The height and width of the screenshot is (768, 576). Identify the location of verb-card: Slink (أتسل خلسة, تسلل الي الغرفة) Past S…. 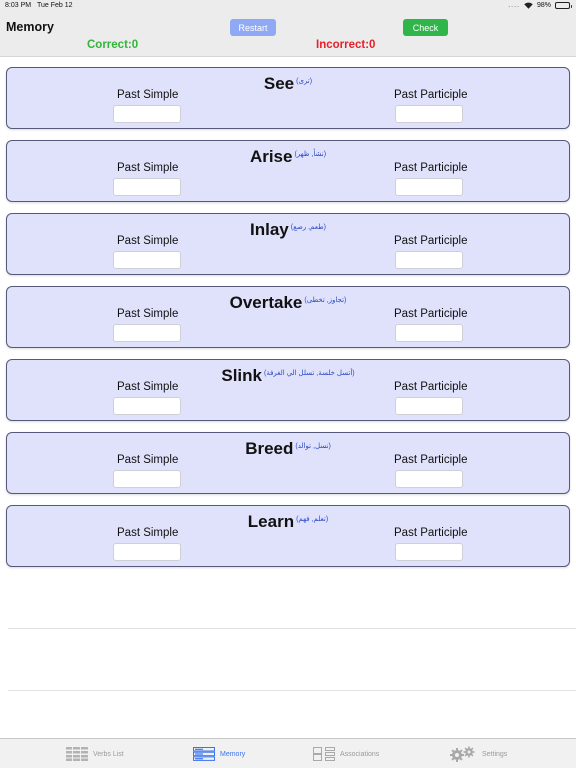
(288, 390).